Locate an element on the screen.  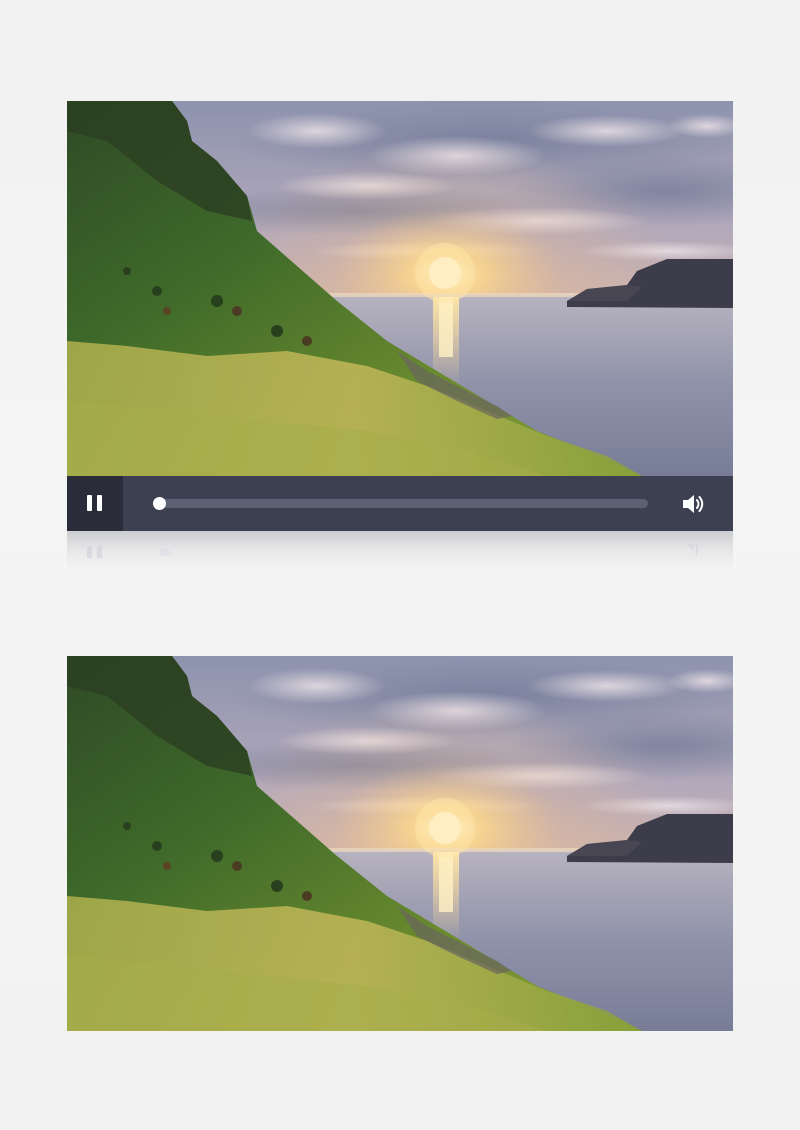
pause-button is located at coordinates (95, 503).